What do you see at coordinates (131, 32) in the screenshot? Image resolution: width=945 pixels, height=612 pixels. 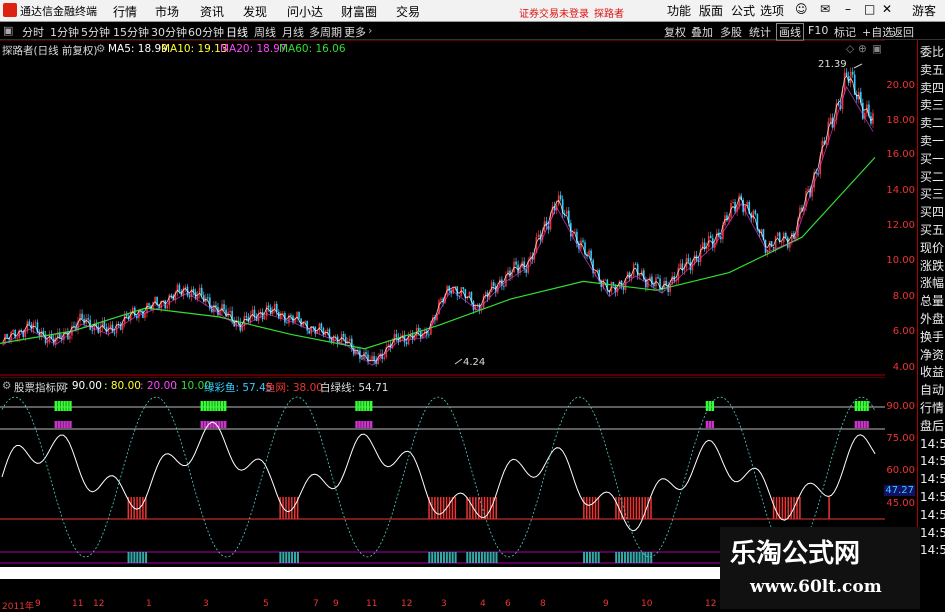 I see `period-15min: 15分钟` at bounding box center [131, 32].